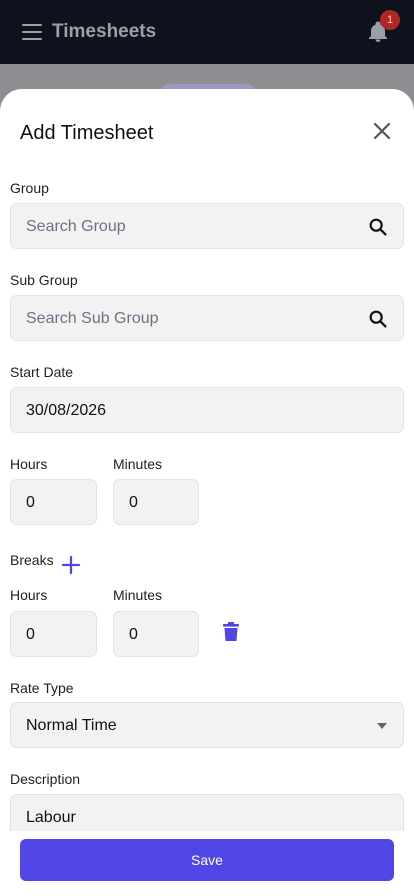 The height and width of the screenshot is (896, 414). I want to click on hours-input: 0, so click(53, 502).